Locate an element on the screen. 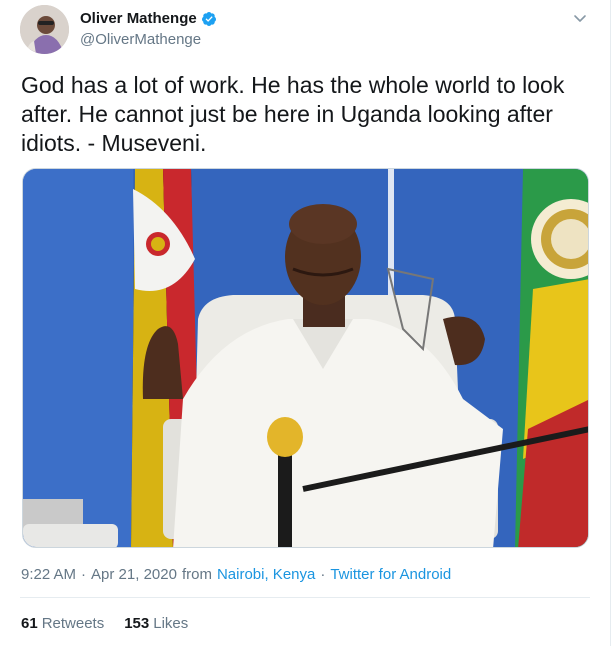 The width and height of the screenshot is (611, 646). retweets-label: Retweets is located at coordinates (73, 623).